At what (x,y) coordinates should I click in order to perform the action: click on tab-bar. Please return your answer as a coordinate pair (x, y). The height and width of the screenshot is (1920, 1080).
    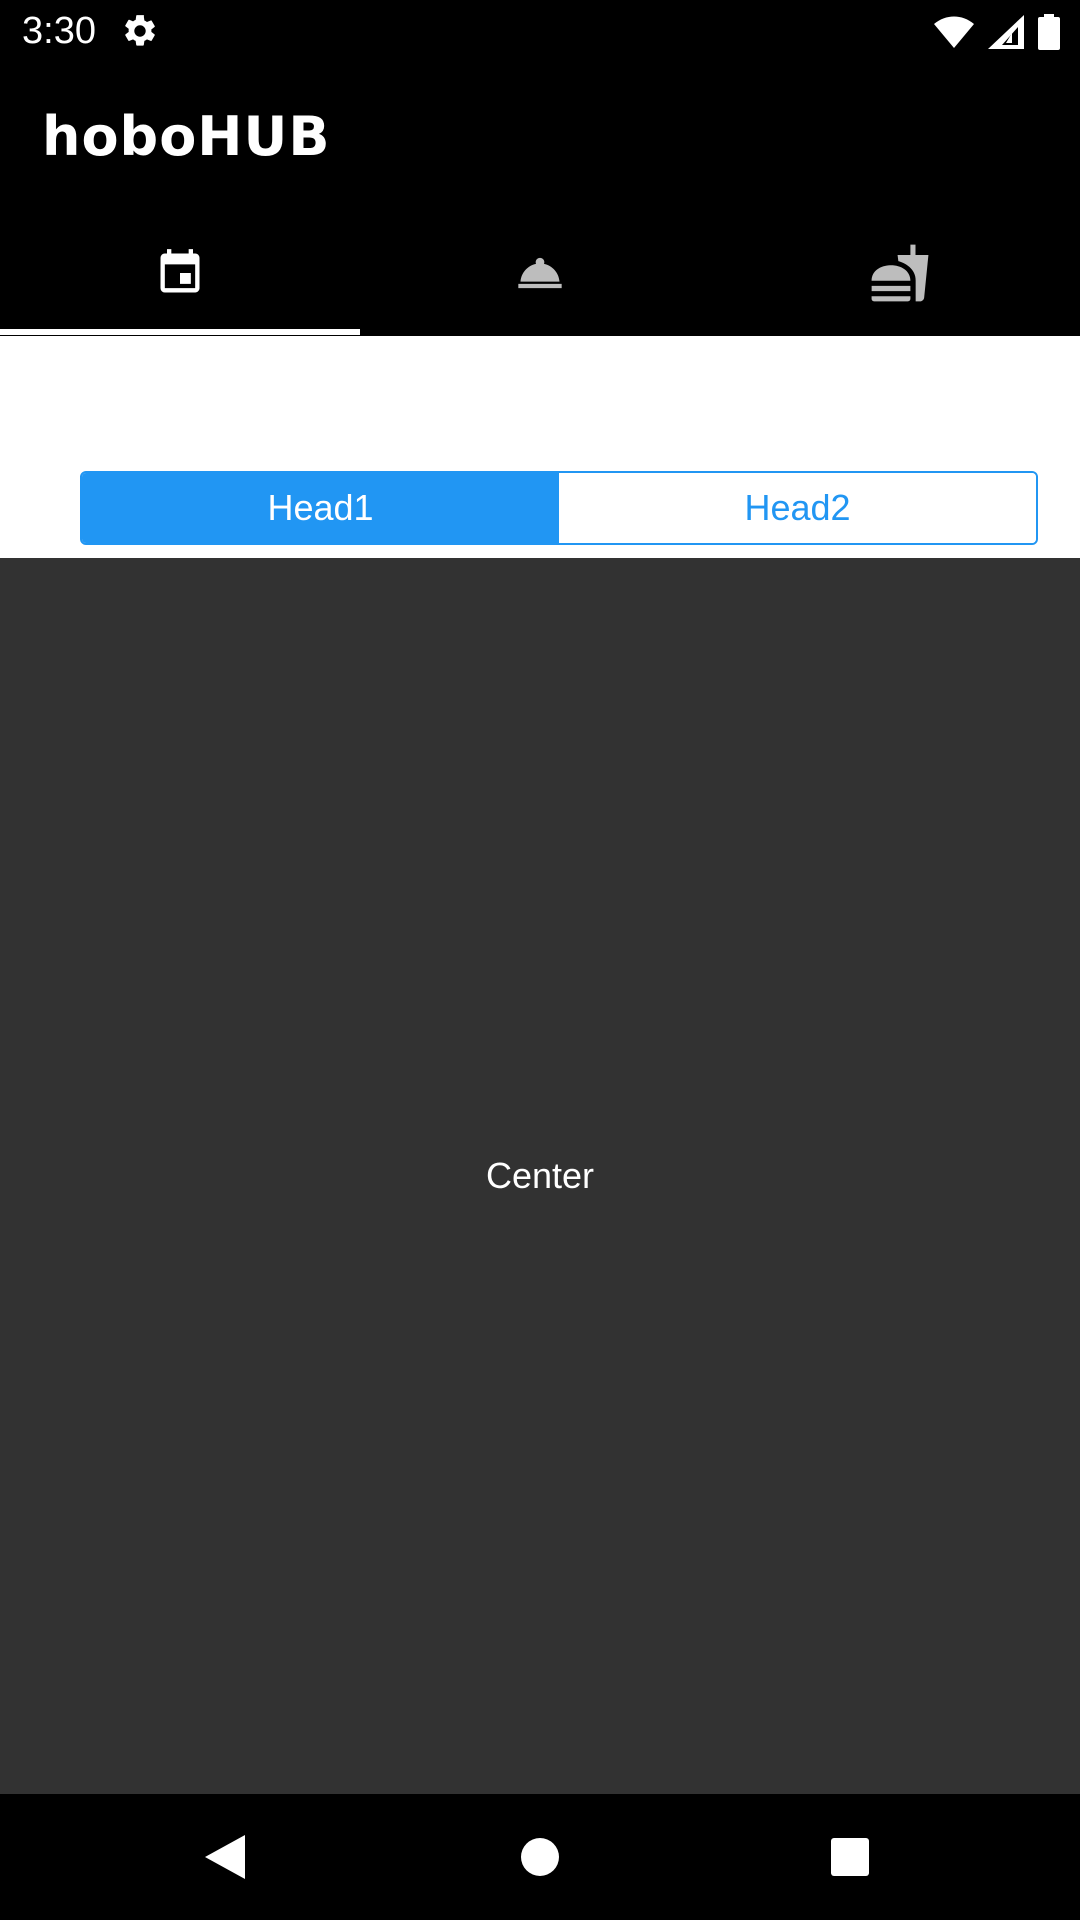
    Looking at the image, I should click on (540, 274).